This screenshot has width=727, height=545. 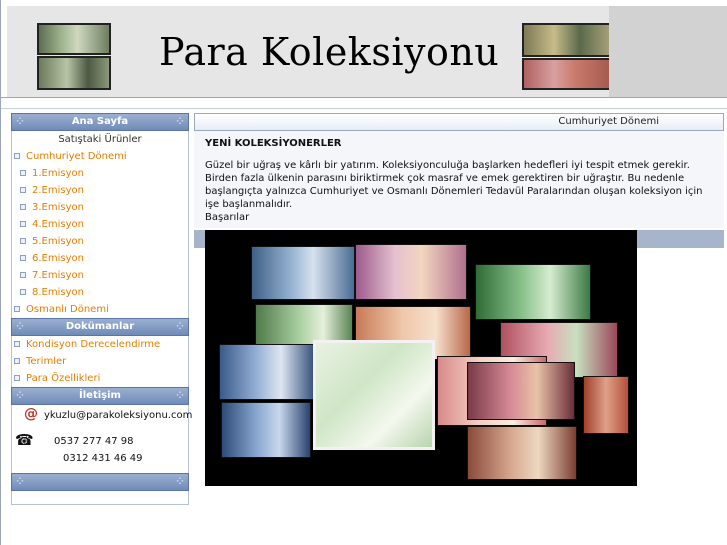 What do you see at coordinates (58, 190) in the screenshot?
I see `sidebar-item-label: 2.Emisyon` at bounding box center [58, 190].